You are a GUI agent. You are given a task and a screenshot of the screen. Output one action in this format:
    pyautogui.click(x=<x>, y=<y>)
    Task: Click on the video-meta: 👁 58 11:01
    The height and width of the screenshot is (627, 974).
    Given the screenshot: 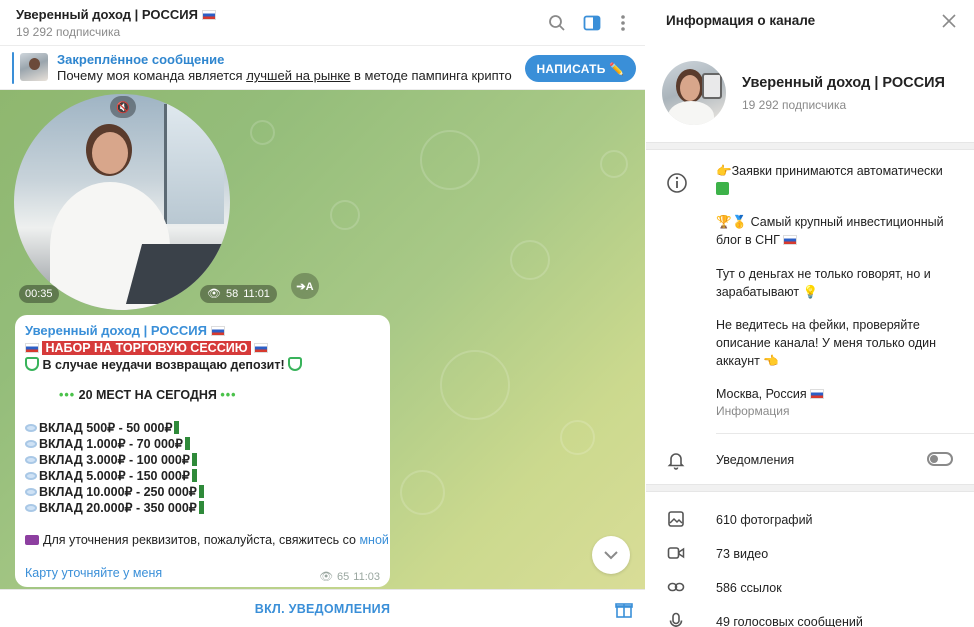 What is the action you would take?
    pyautogui.click(x=238, y=294)
    